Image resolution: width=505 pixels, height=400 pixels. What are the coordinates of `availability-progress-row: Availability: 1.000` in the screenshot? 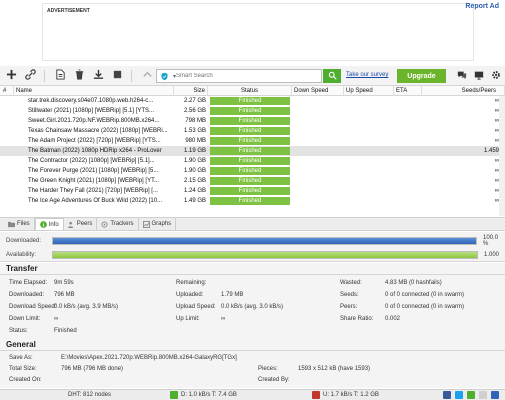 It's located at (252, 255).